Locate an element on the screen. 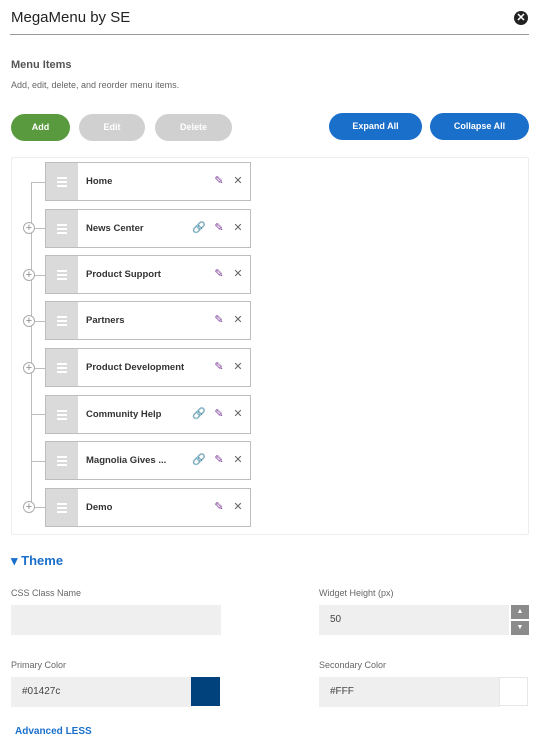 This screenshot has height=750, width=539. dialog-title: MegaMenu by SE is located at coordinates (71, 17).